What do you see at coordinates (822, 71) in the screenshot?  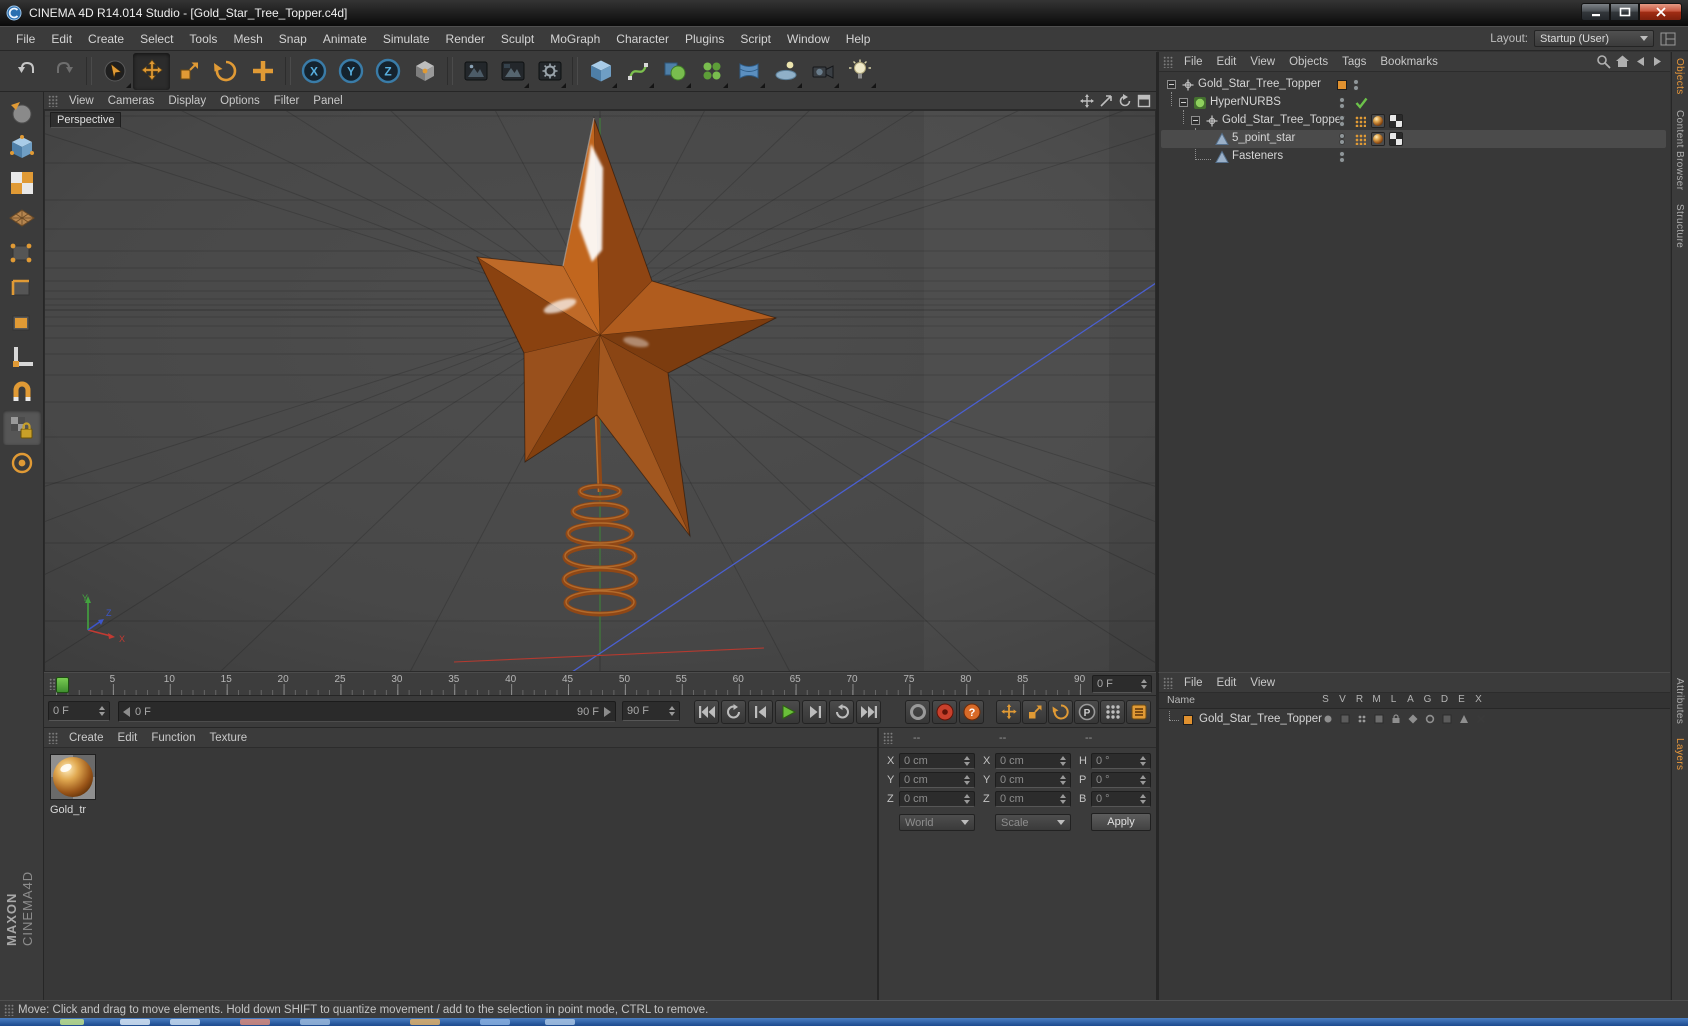 I see `add-camera-button` at bounding box center [822, 71].